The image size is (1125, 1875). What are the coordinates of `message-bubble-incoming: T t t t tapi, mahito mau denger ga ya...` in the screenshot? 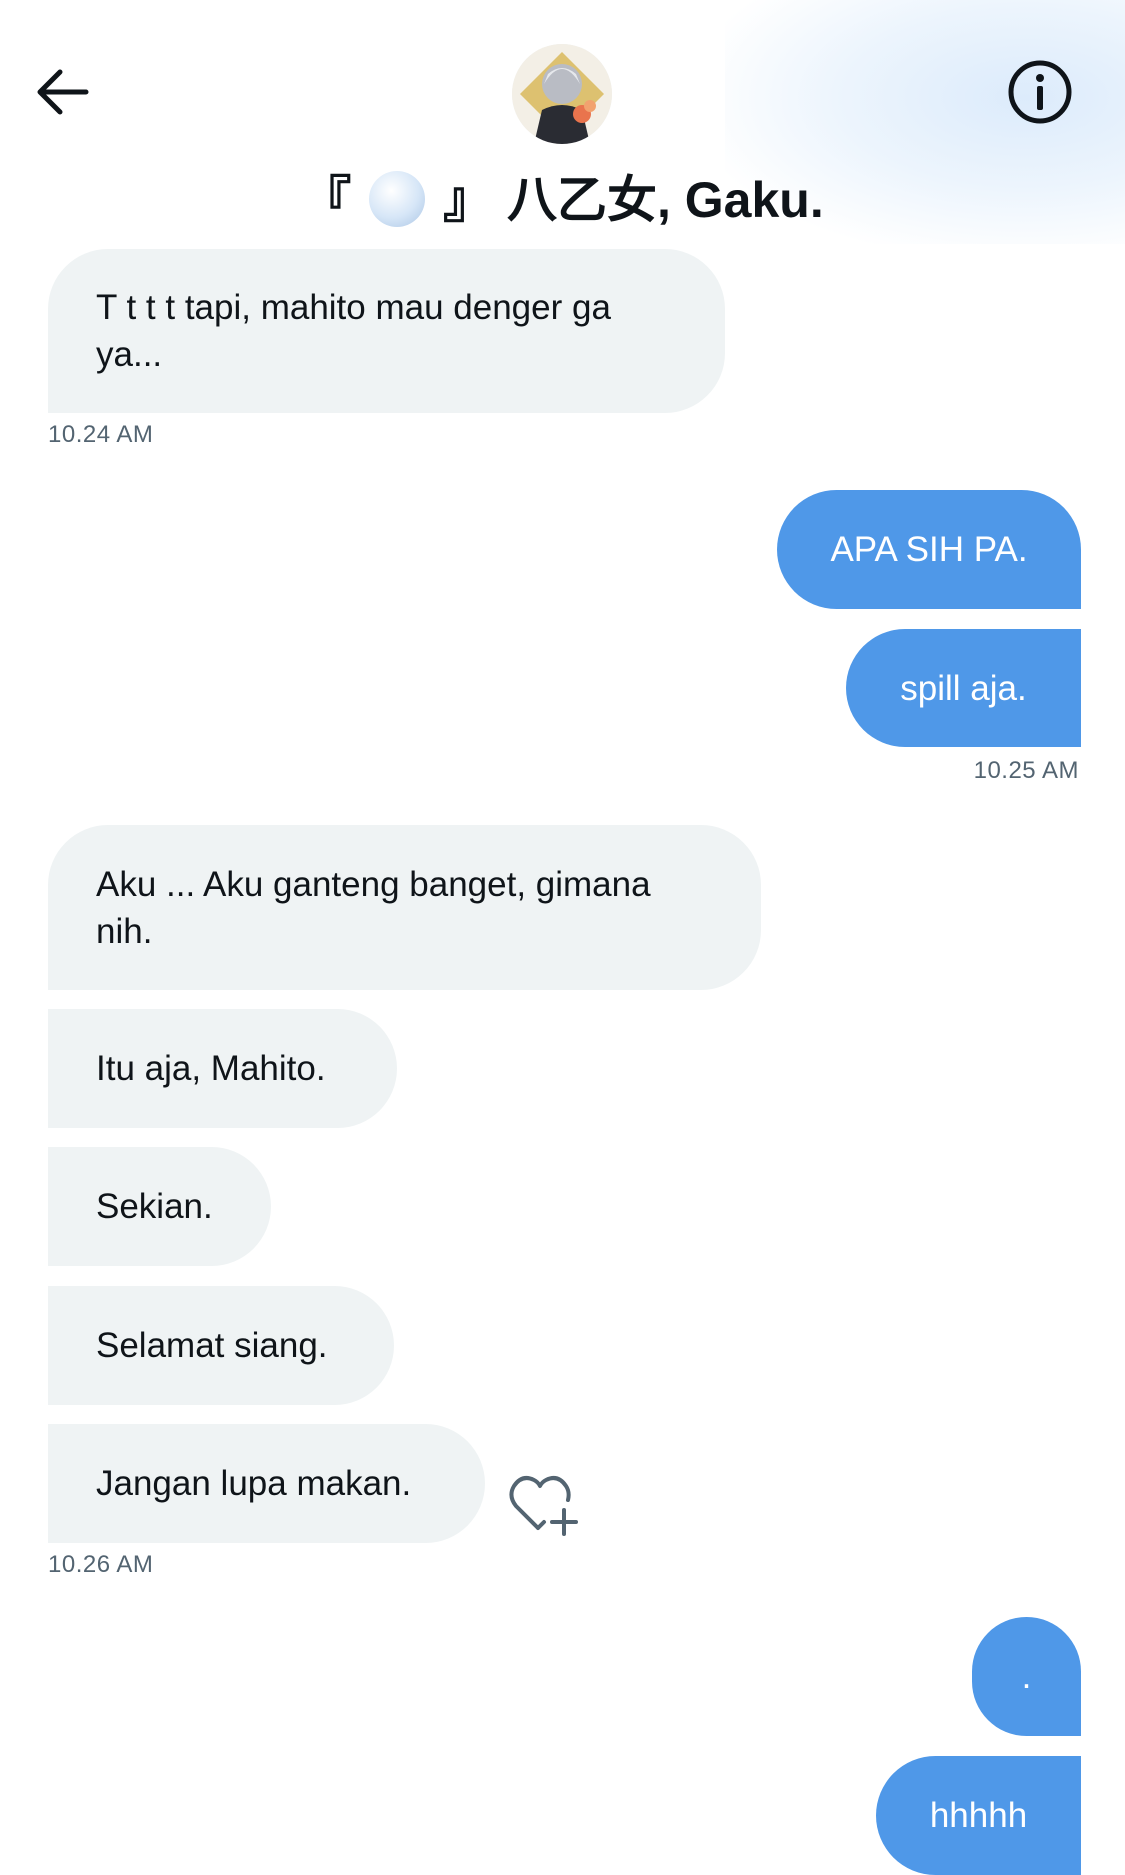 It's located at (386, 331).